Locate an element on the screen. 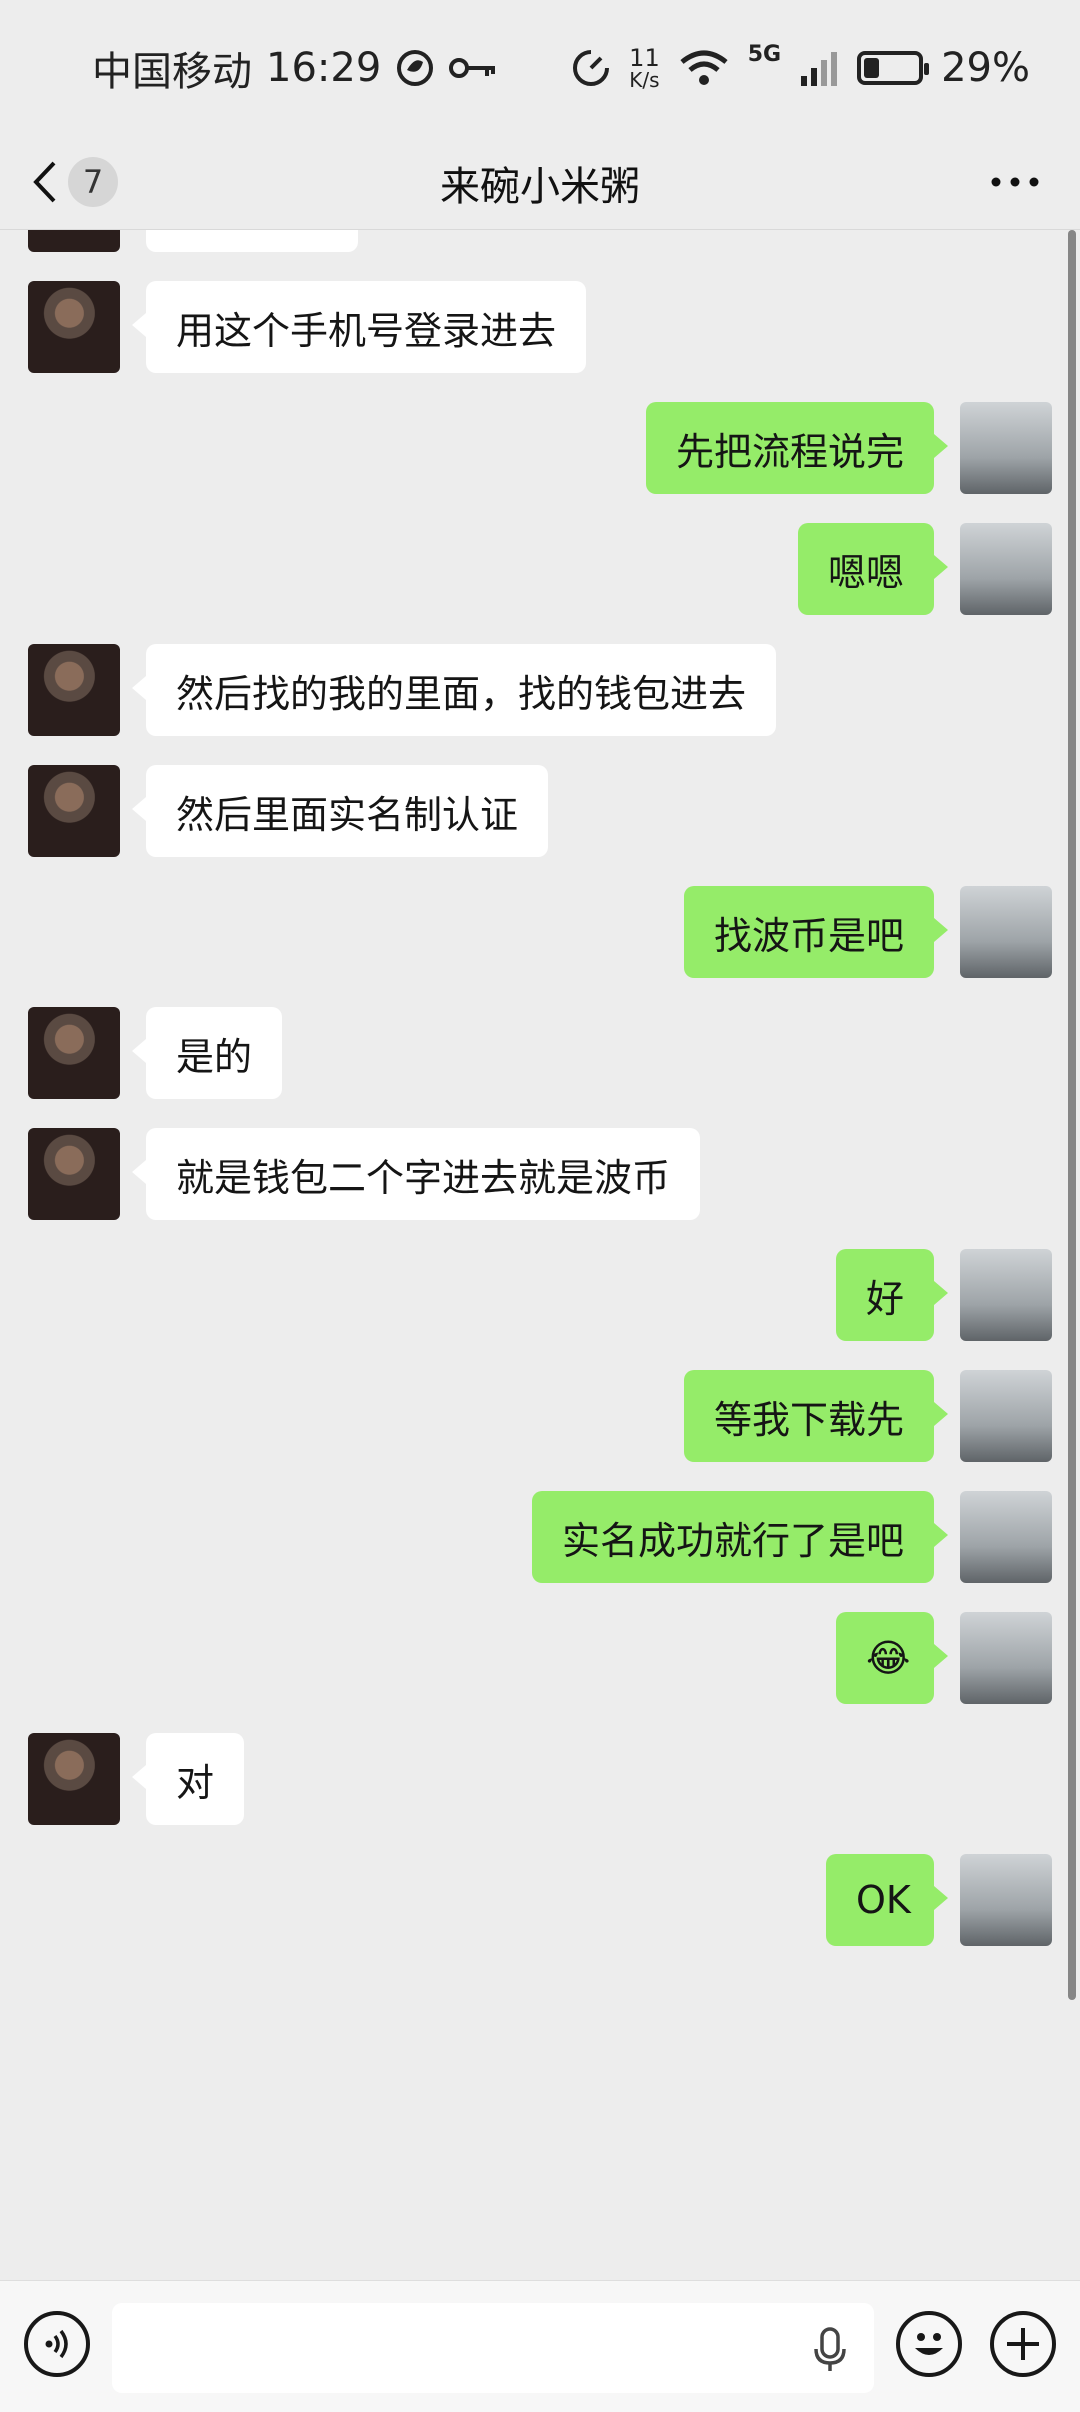 This screenshot has height=2412, width=1080. message-input is located at coordinates (493, 2348).